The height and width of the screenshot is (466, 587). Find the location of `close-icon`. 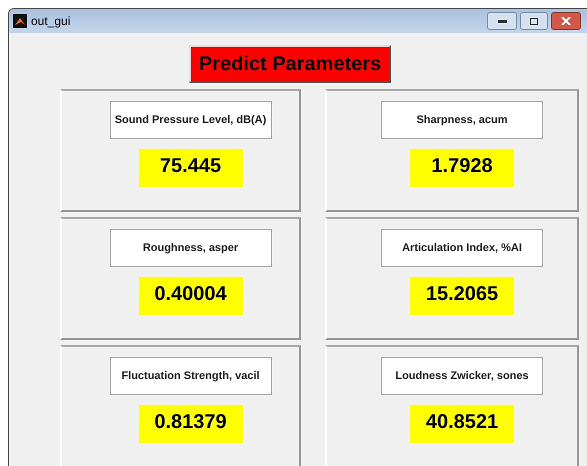

close-icon is located at coordinates (566, 21).